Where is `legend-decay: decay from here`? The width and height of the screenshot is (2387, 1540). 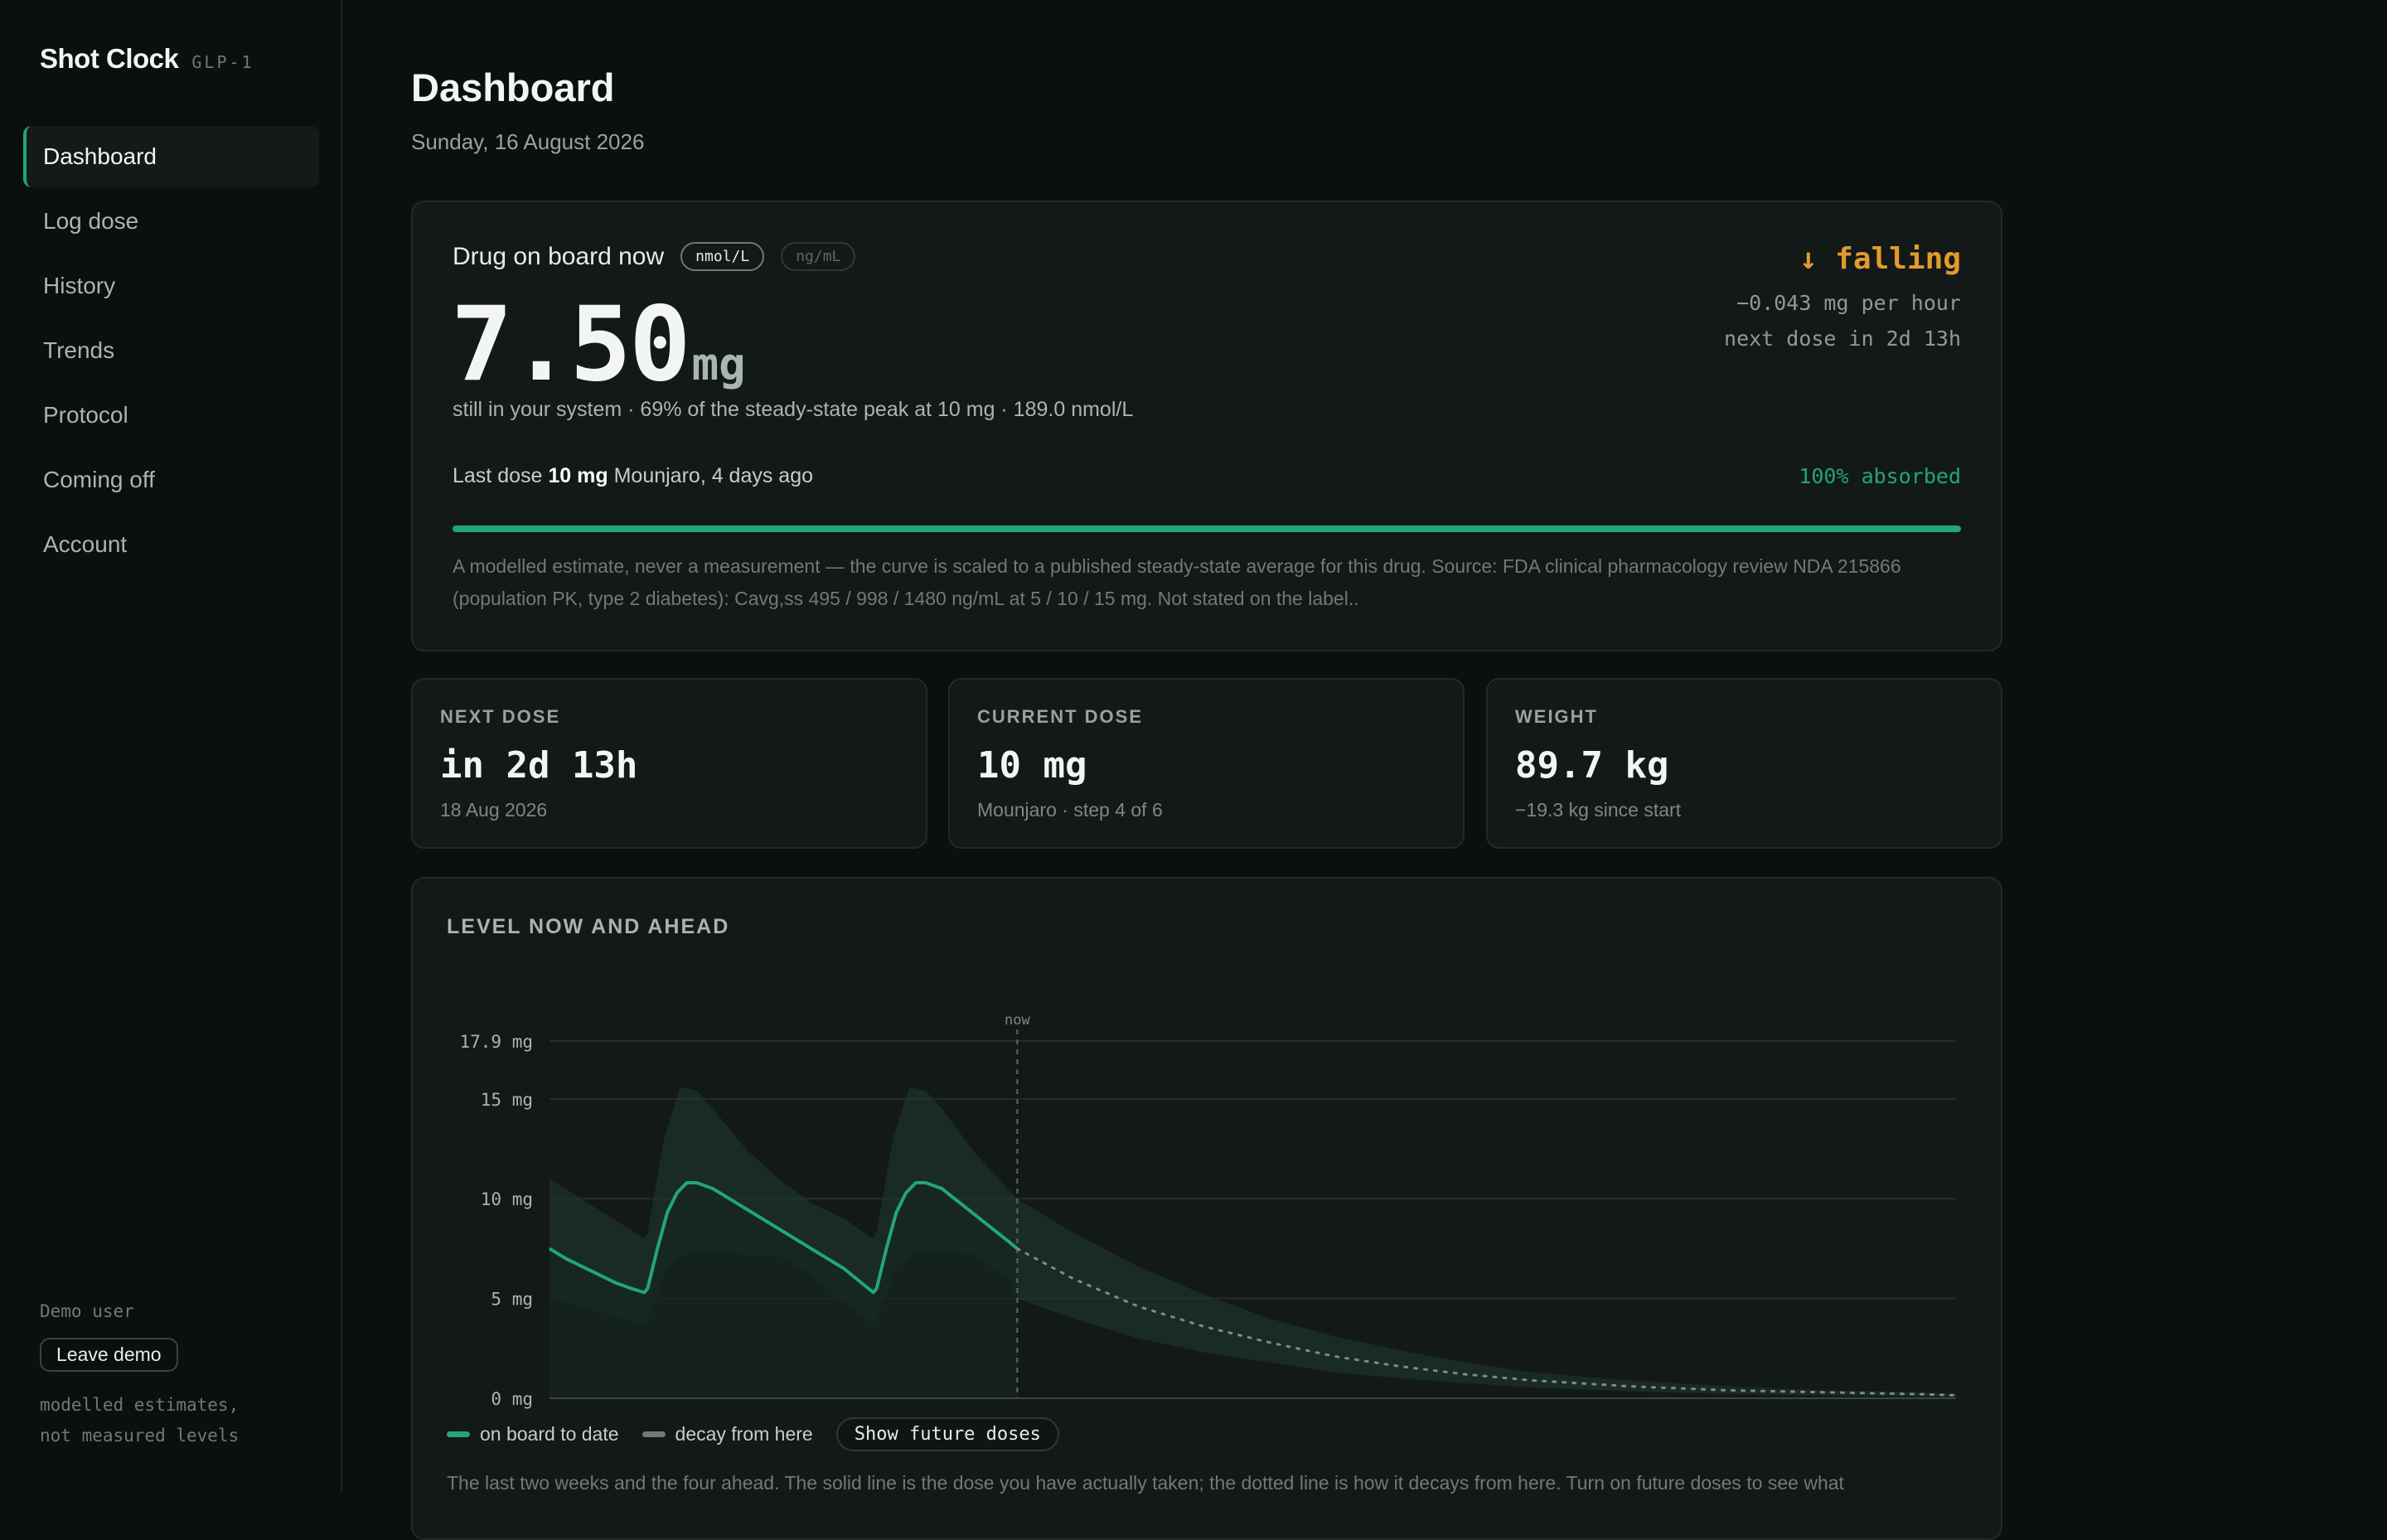 legend-decay: decay from here is located at coordinates (727, 1435).